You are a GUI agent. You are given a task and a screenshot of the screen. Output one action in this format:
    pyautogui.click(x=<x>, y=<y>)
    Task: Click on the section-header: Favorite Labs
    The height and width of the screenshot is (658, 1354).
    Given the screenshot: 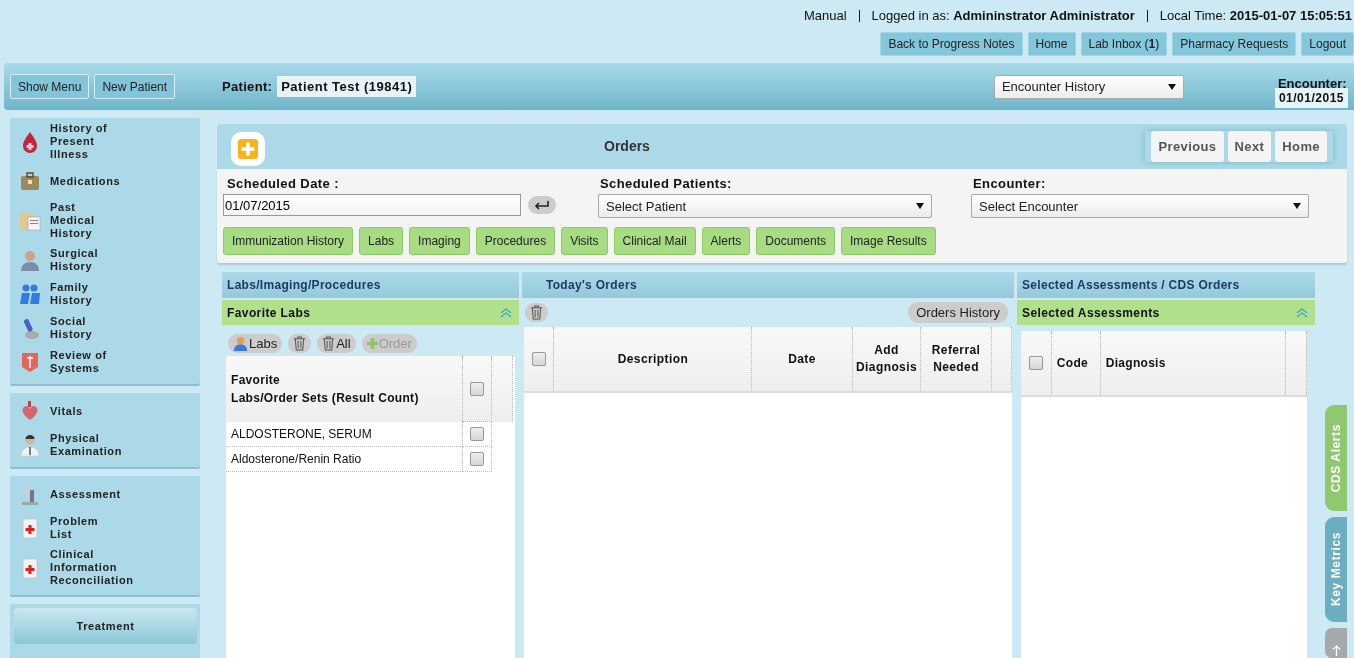 What is the action you would take?
    pyautogui.click(x=370, y=312)
    